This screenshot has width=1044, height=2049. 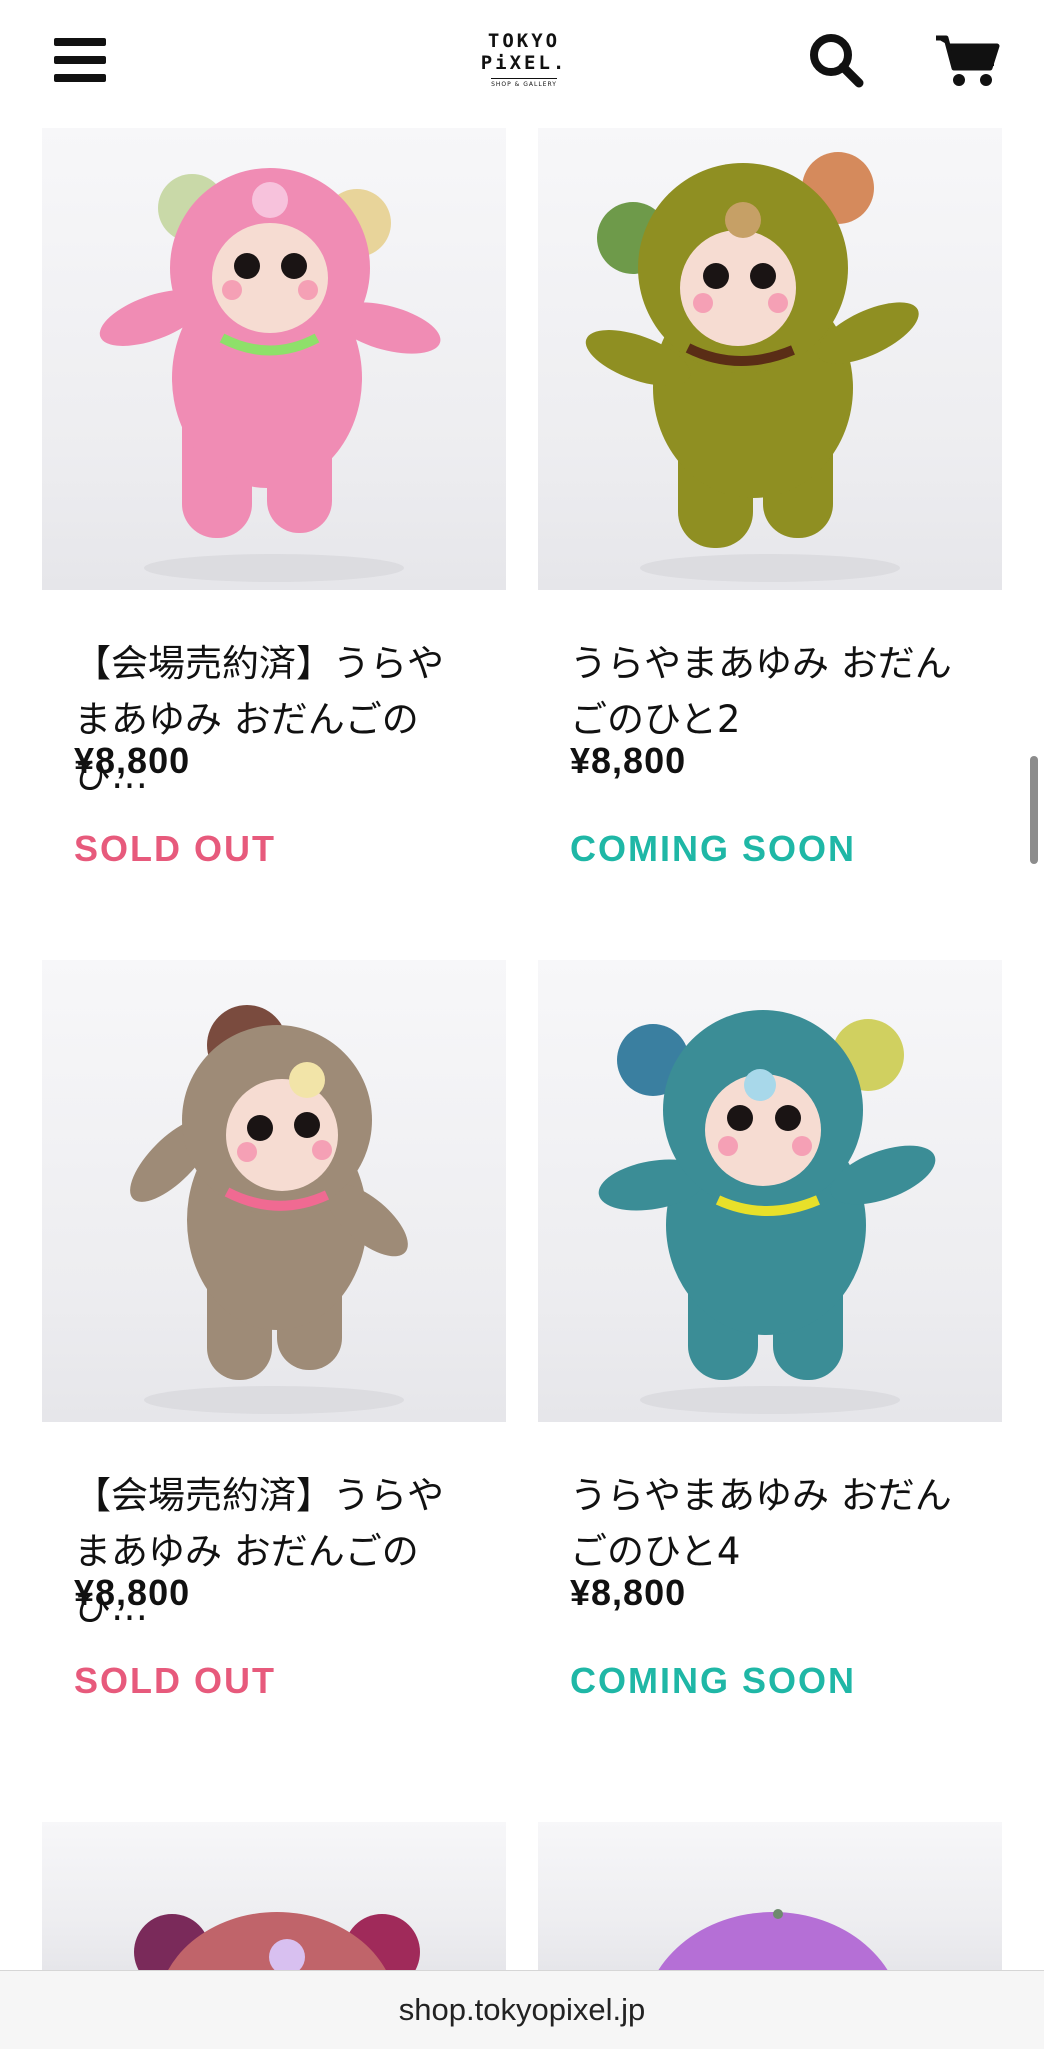 I want to click on top-header: TOKYO PiXEL. SHOP & GALLERY, so click(x=522, y=62).